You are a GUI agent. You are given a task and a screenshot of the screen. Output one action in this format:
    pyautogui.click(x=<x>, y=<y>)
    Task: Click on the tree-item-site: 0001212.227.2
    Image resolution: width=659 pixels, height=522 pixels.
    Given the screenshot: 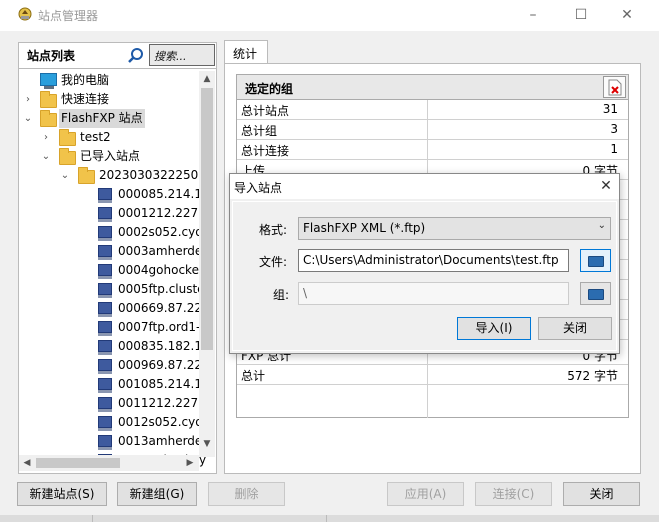 What is the action you would take?
    pyautogui.click(x=114, y=213)
    